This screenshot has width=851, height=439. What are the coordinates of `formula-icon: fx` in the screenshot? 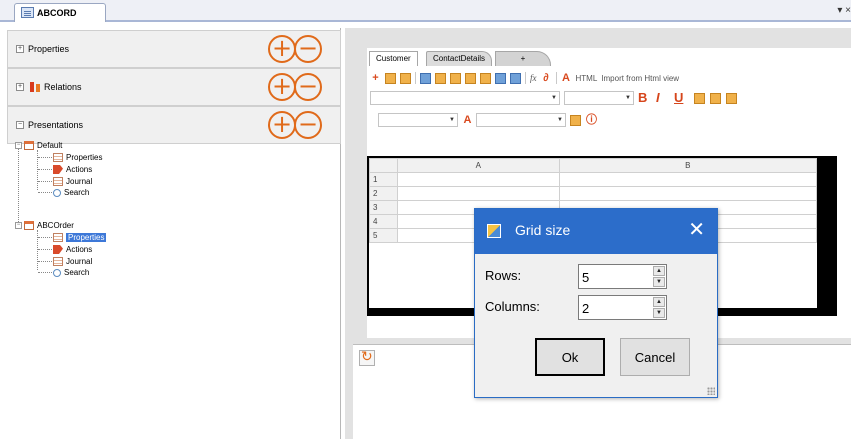 It's located at (533, 78).